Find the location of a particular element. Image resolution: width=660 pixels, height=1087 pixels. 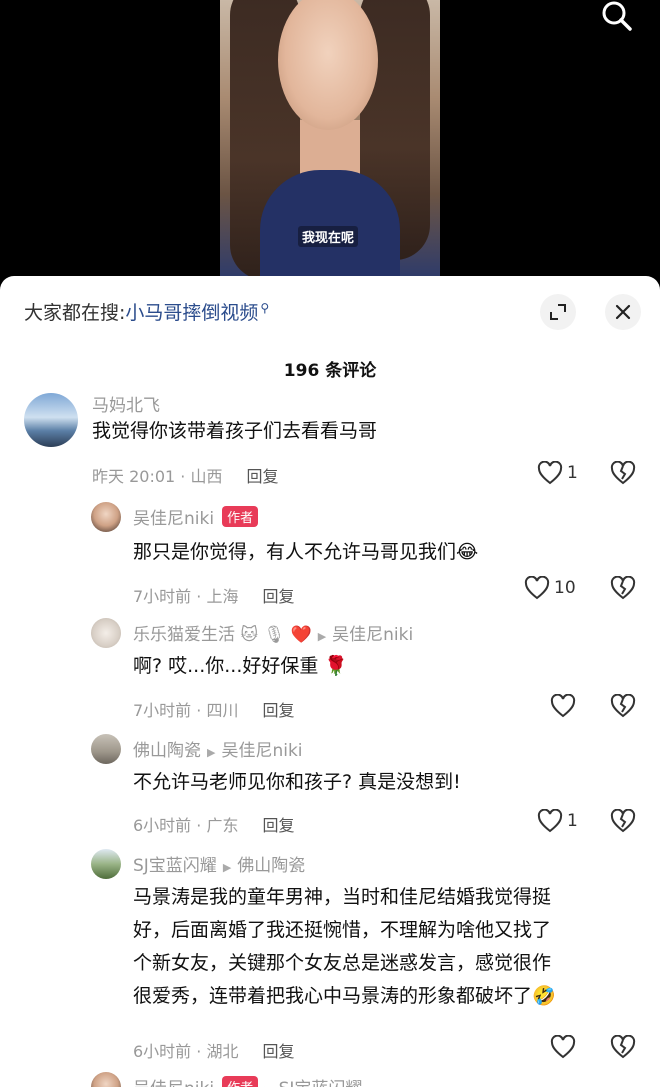

comment-meta: 昨天 20:01 · 山西 回复 is located at coordinates (185, 475).